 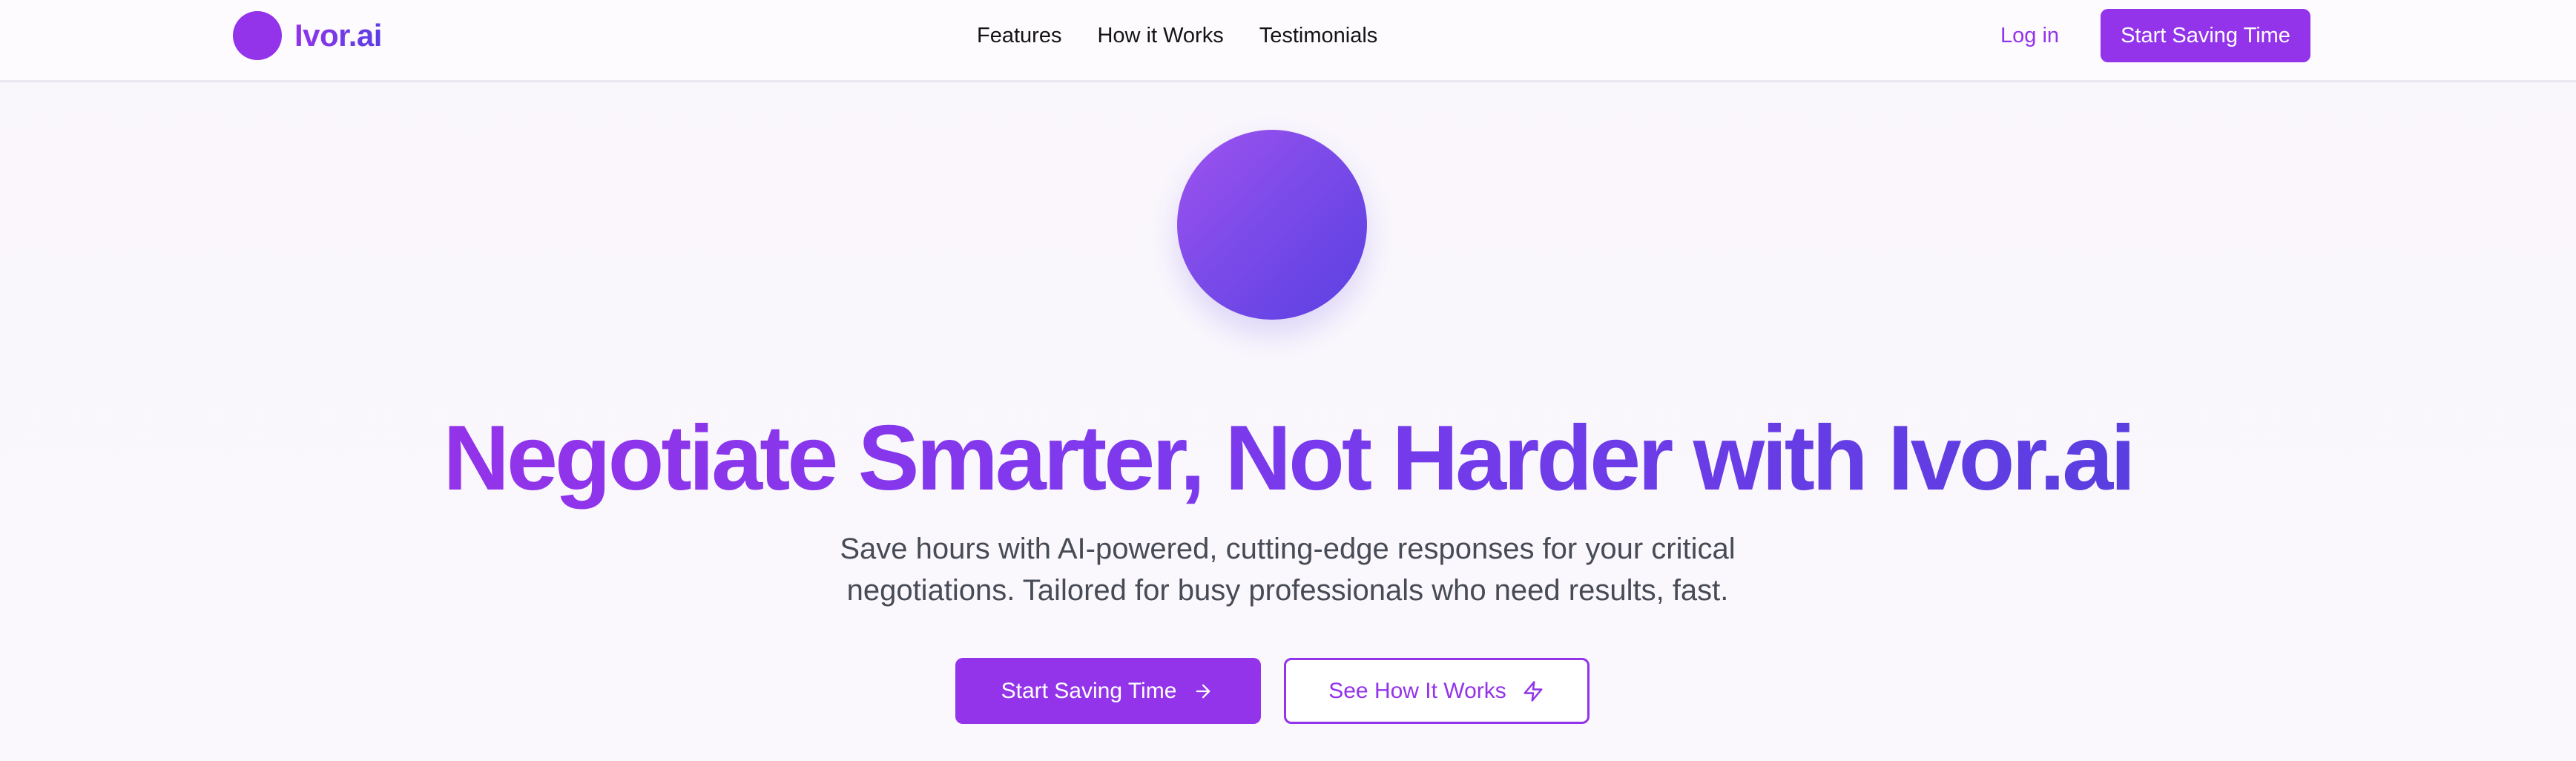 I want to click on nav-link-how-it-works: How it Works, so click(x=1160, y=36).